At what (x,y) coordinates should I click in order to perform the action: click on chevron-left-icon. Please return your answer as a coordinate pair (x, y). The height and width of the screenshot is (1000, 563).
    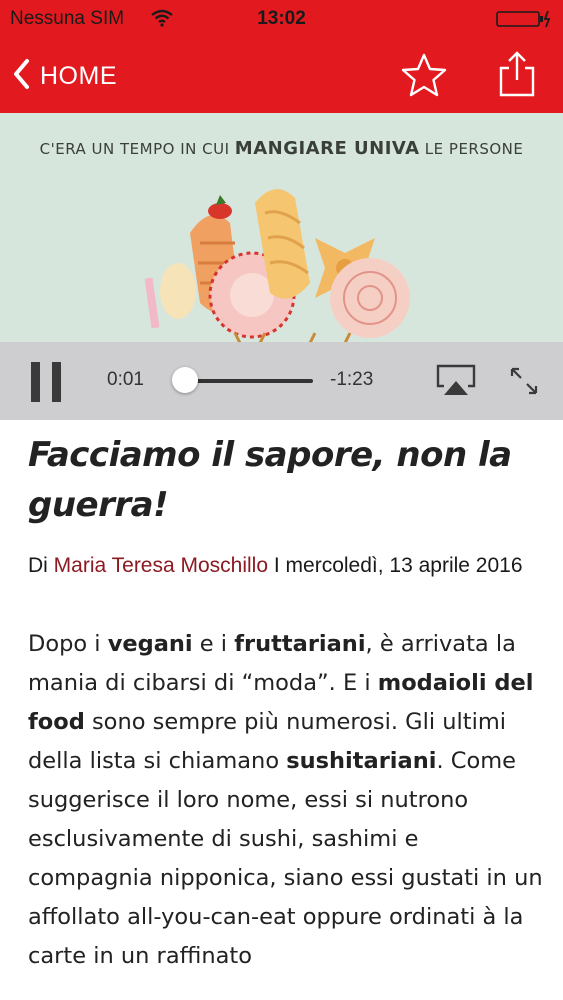
    Looking at the image, I should click on (21, 76).